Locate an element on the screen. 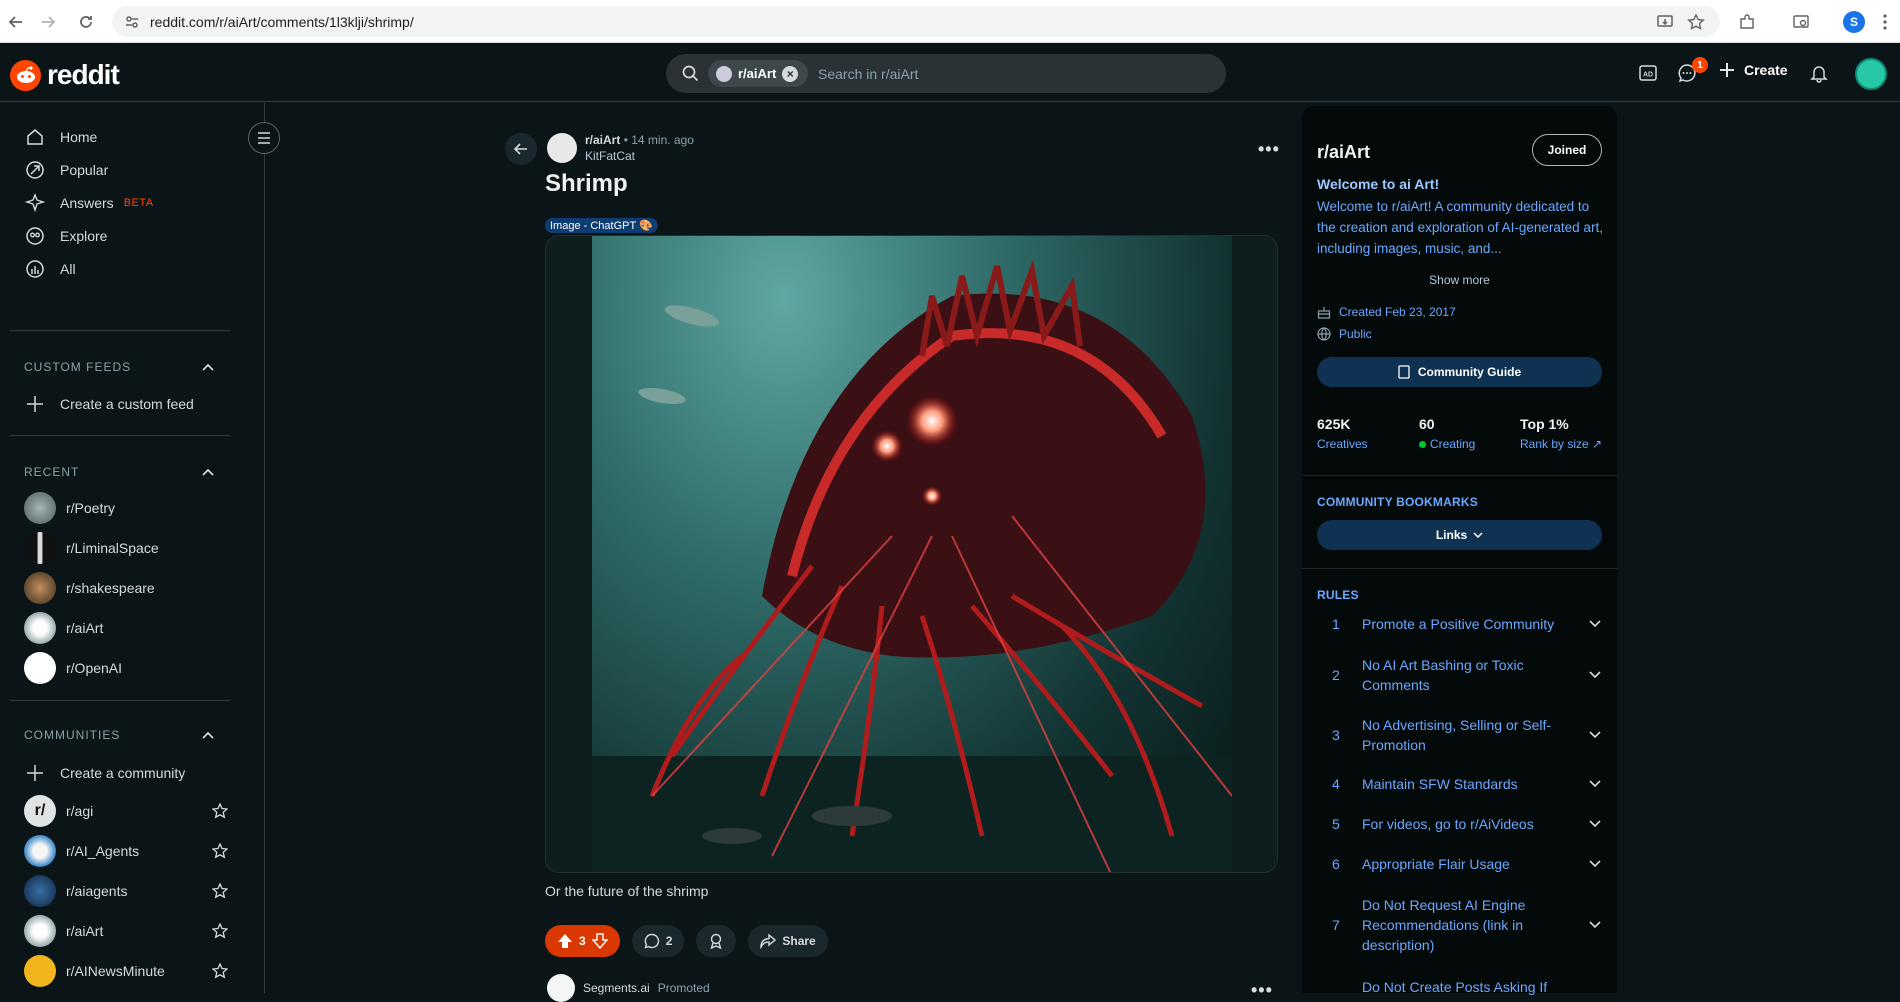  links-dropdown: Links is located at coordinates (1459, 535).